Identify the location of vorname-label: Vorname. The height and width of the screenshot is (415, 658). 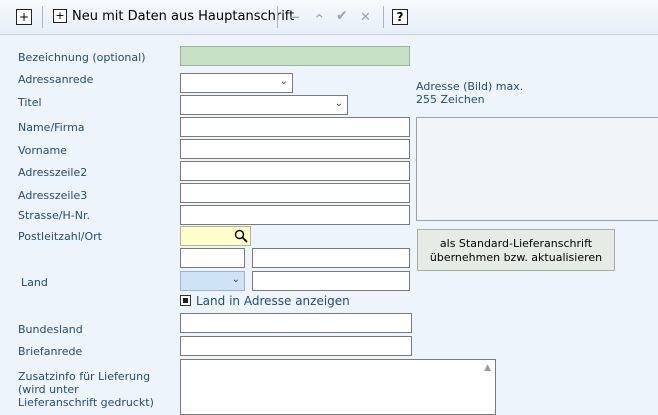
(42, 150).